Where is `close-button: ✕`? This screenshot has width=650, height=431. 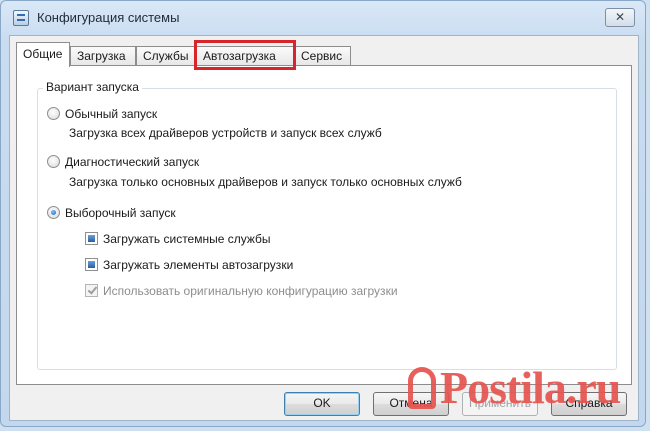
close-button: ✕ is located at coordinates (620, 17).